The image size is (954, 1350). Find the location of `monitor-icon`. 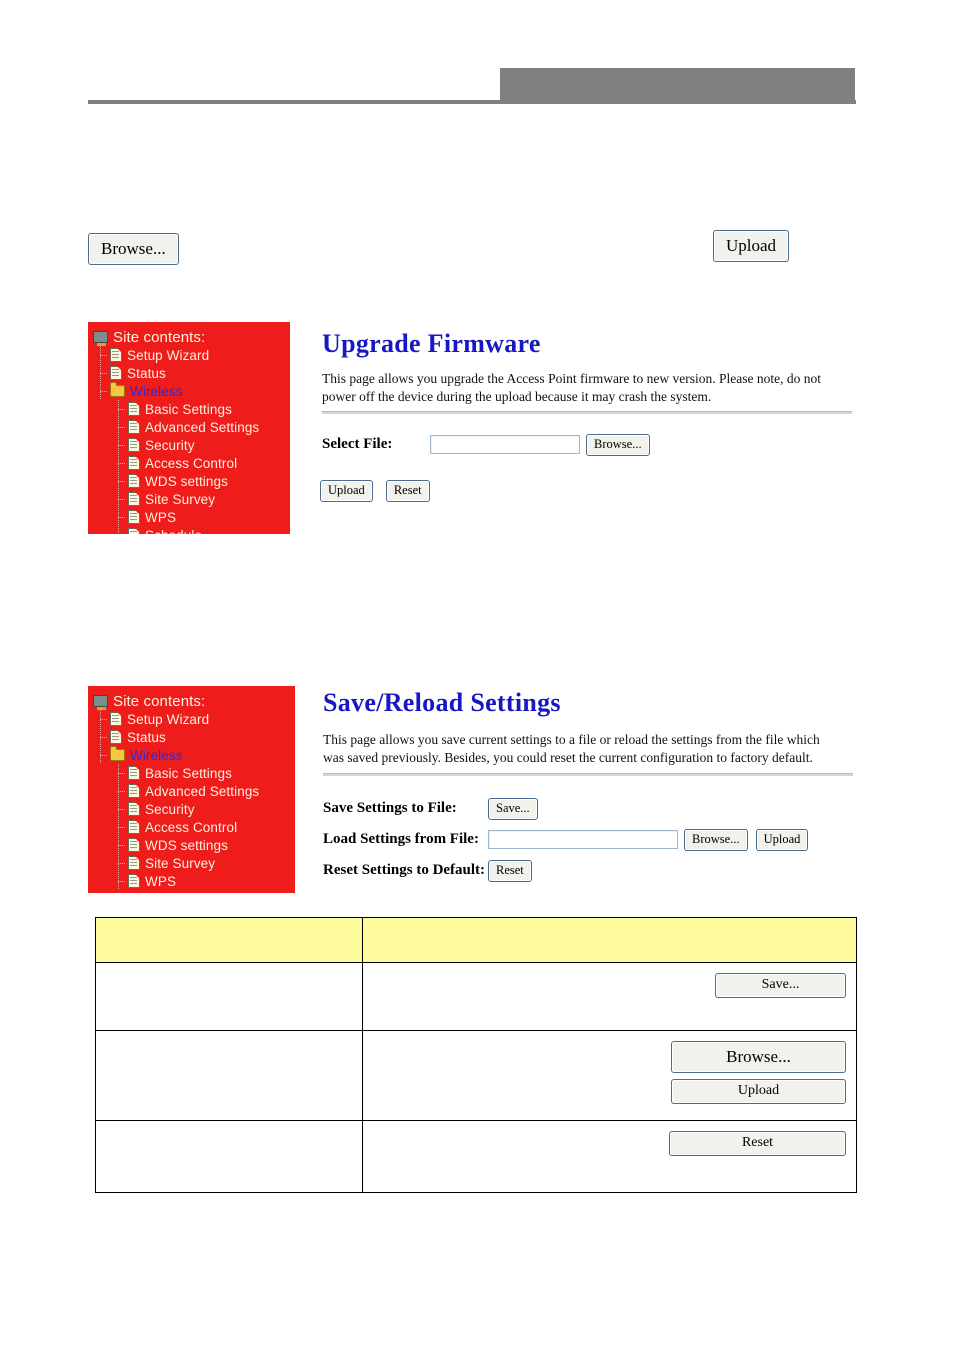

monitor-icon is located at coordinates (100, 338).